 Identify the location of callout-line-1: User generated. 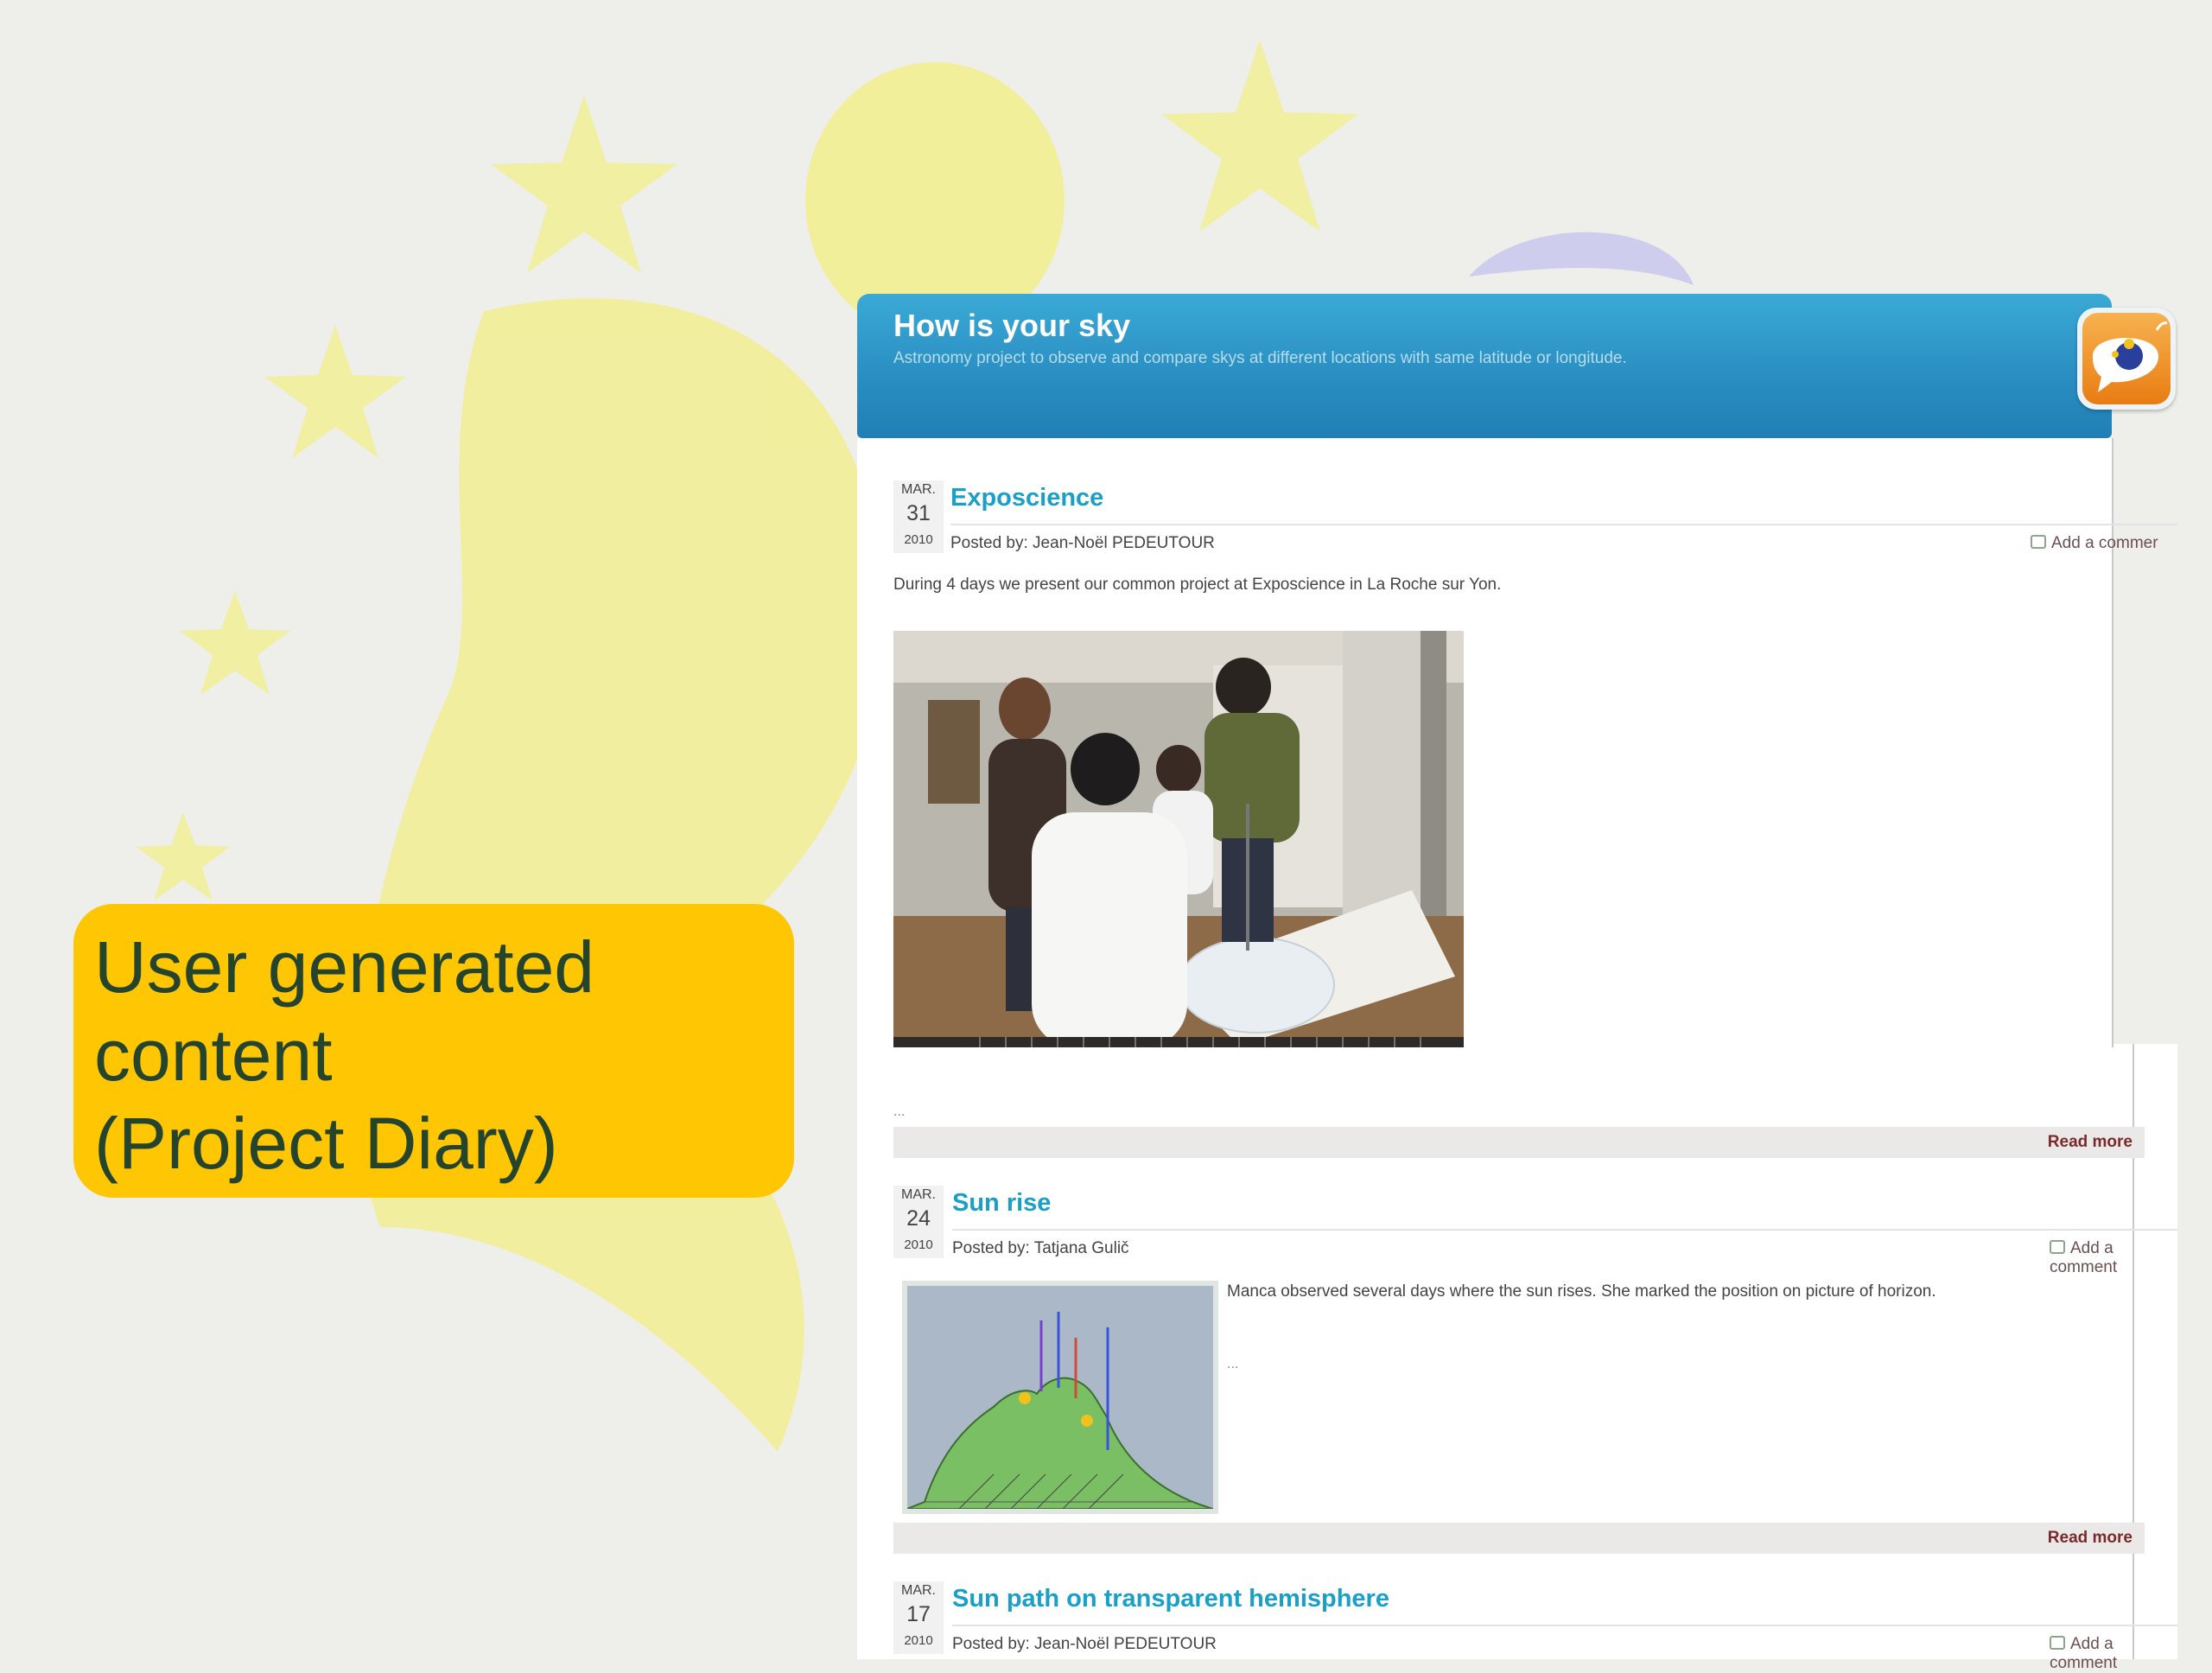
(344, 967).